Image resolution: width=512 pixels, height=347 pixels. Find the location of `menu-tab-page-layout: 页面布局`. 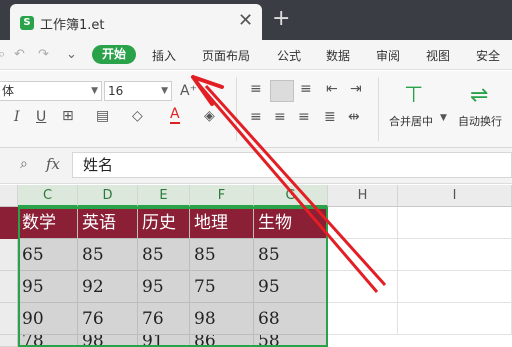

menu-tab-page-layout: 页面布局 is located at coordinates (226, 55).